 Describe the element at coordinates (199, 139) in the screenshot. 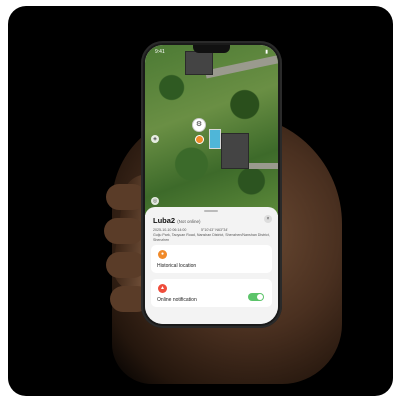

I see `location-pin-icon` at that location.